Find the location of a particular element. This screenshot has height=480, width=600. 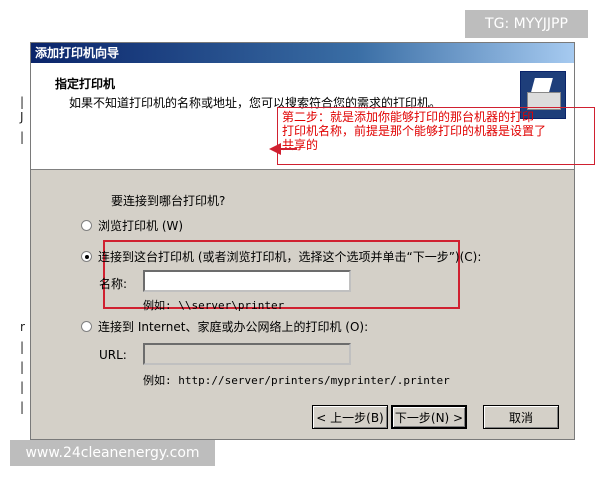

url-input is located at coordinates (247, 354).